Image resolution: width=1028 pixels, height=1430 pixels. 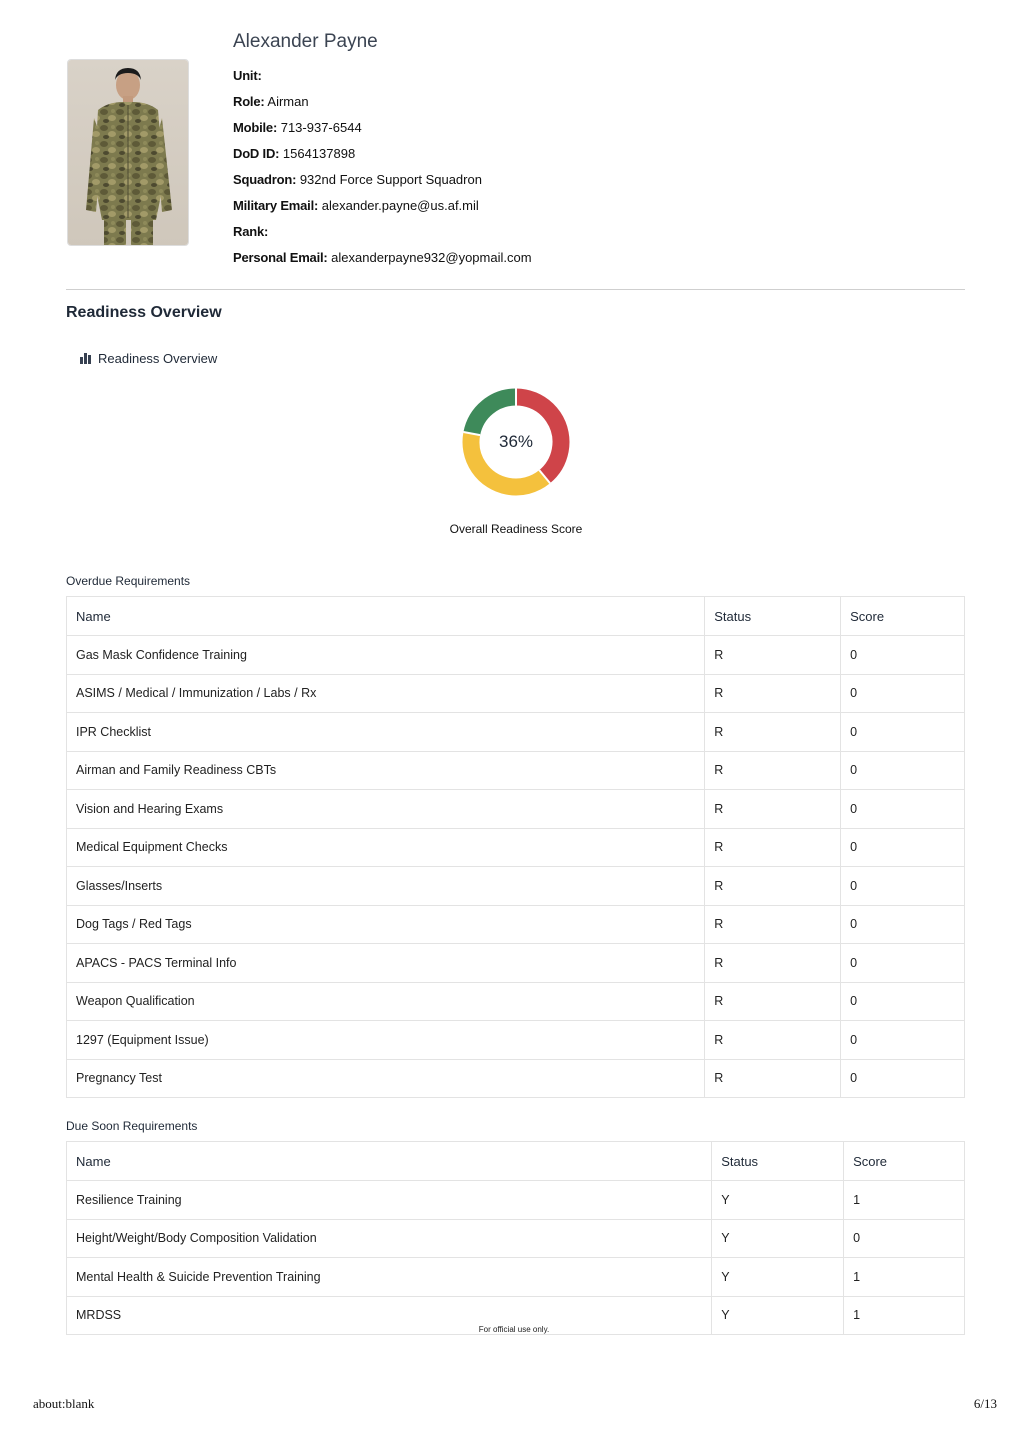 I want to click on page-number: 6/13, so click(x=985, y=1403).